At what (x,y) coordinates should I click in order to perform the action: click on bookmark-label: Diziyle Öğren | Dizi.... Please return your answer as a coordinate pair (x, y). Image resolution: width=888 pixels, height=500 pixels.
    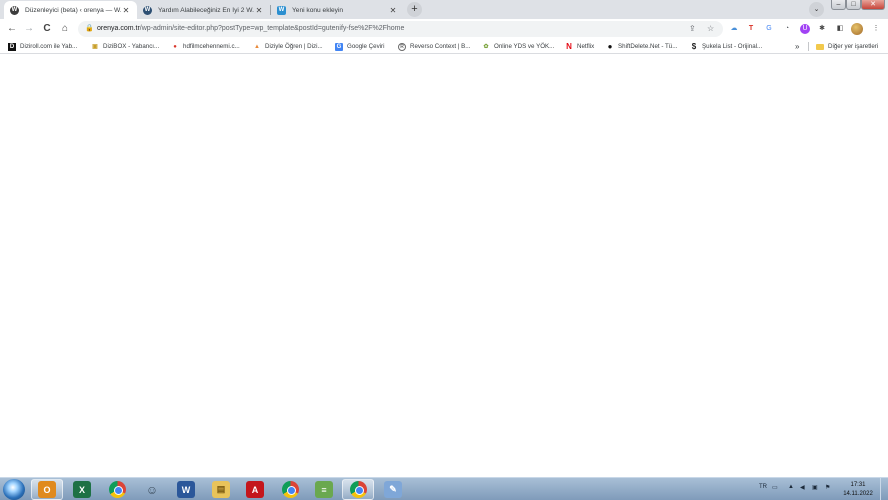
    Looking at the image, I should click on (294, 46).